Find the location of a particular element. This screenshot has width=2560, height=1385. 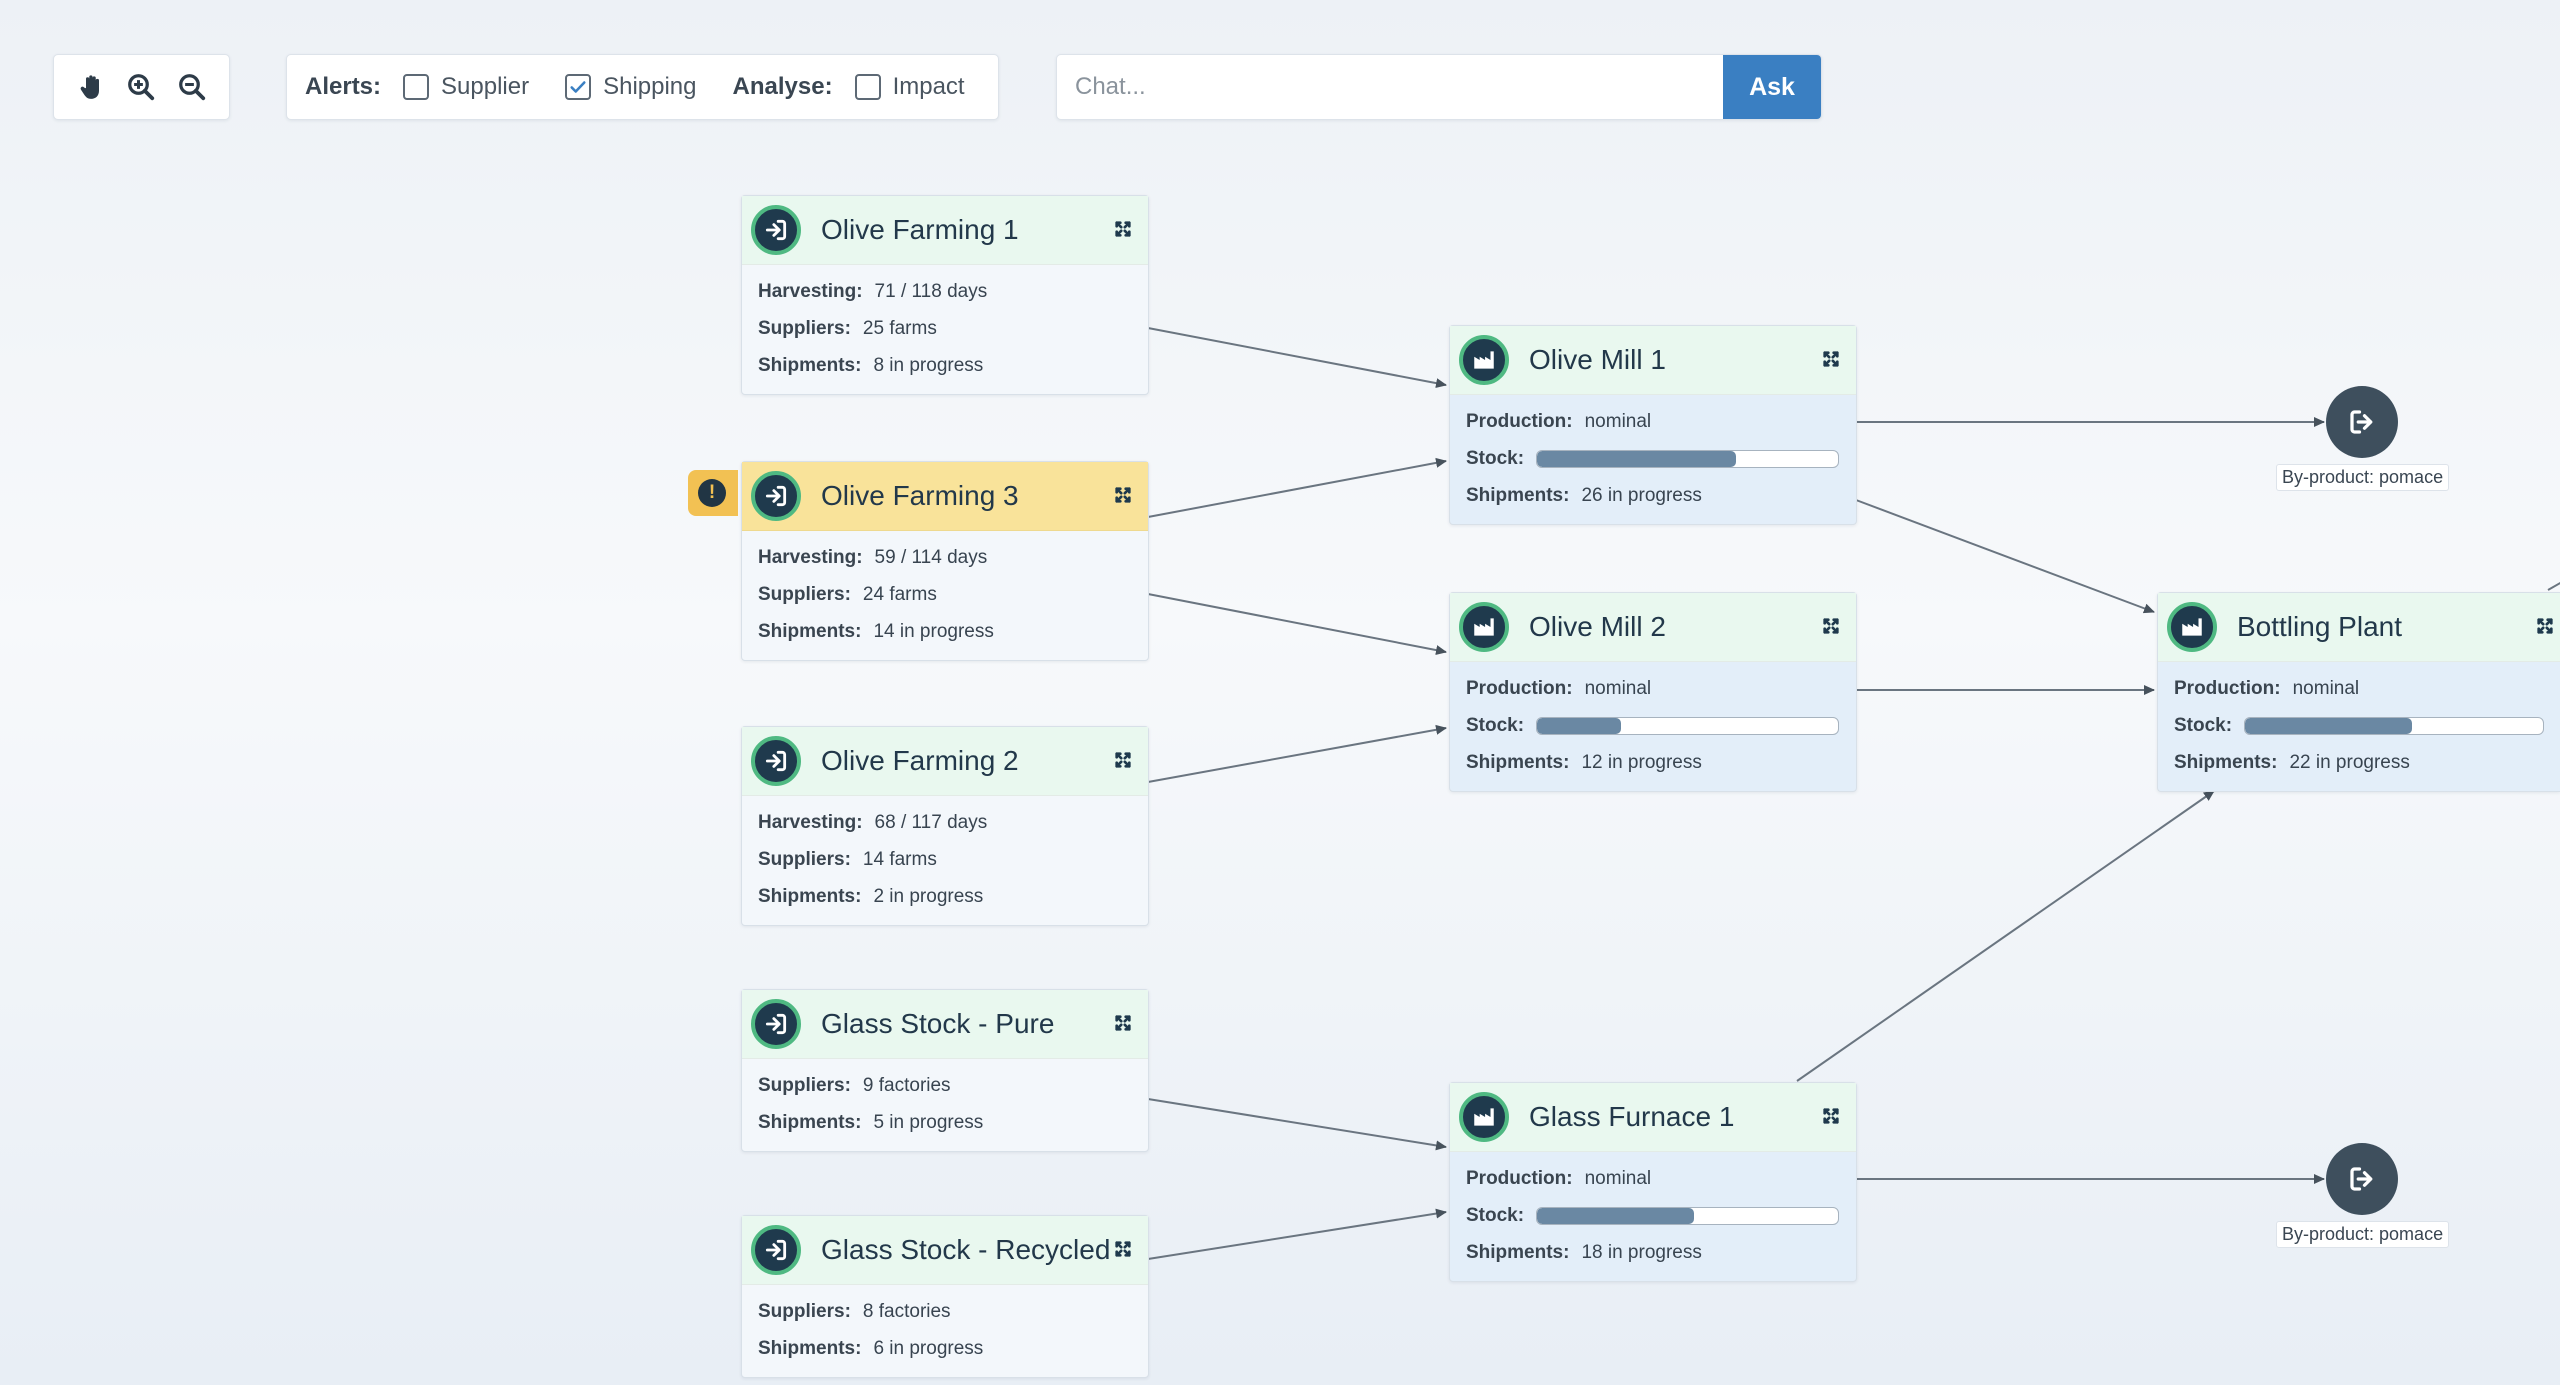

impact-checkbox-item: Impact is located at coordinates (923, 87).